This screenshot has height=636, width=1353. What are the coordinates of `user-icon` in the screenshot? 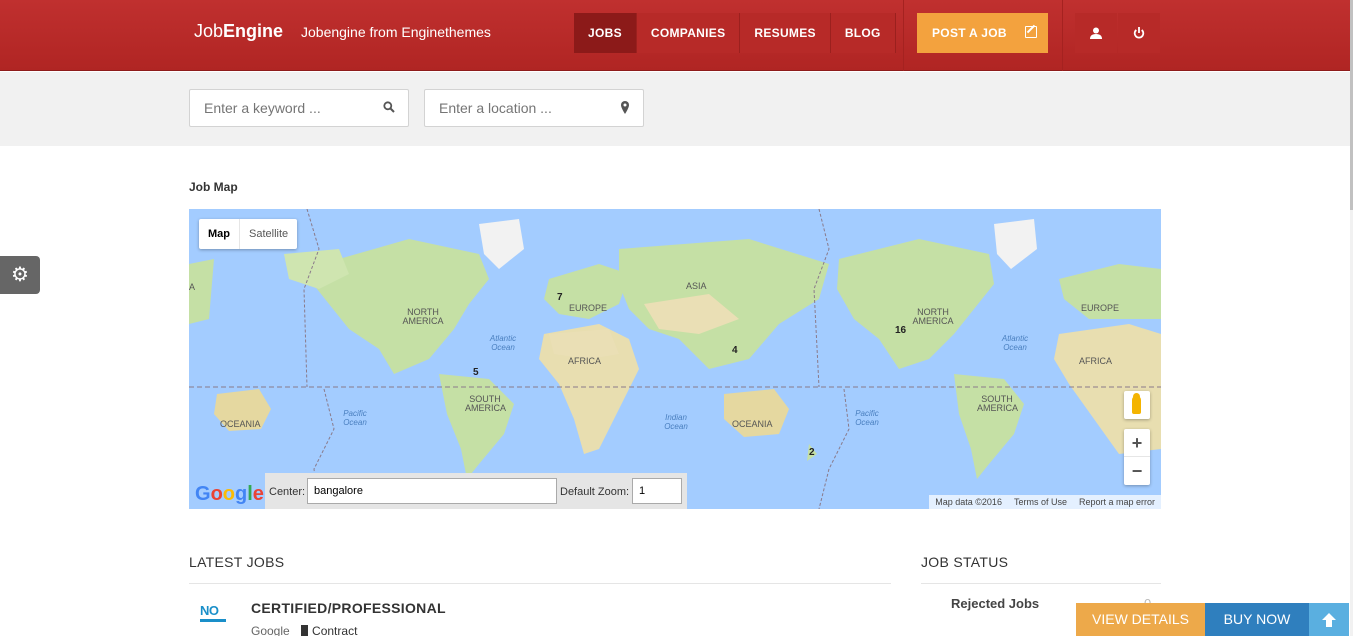 It's located at (1096, 33).